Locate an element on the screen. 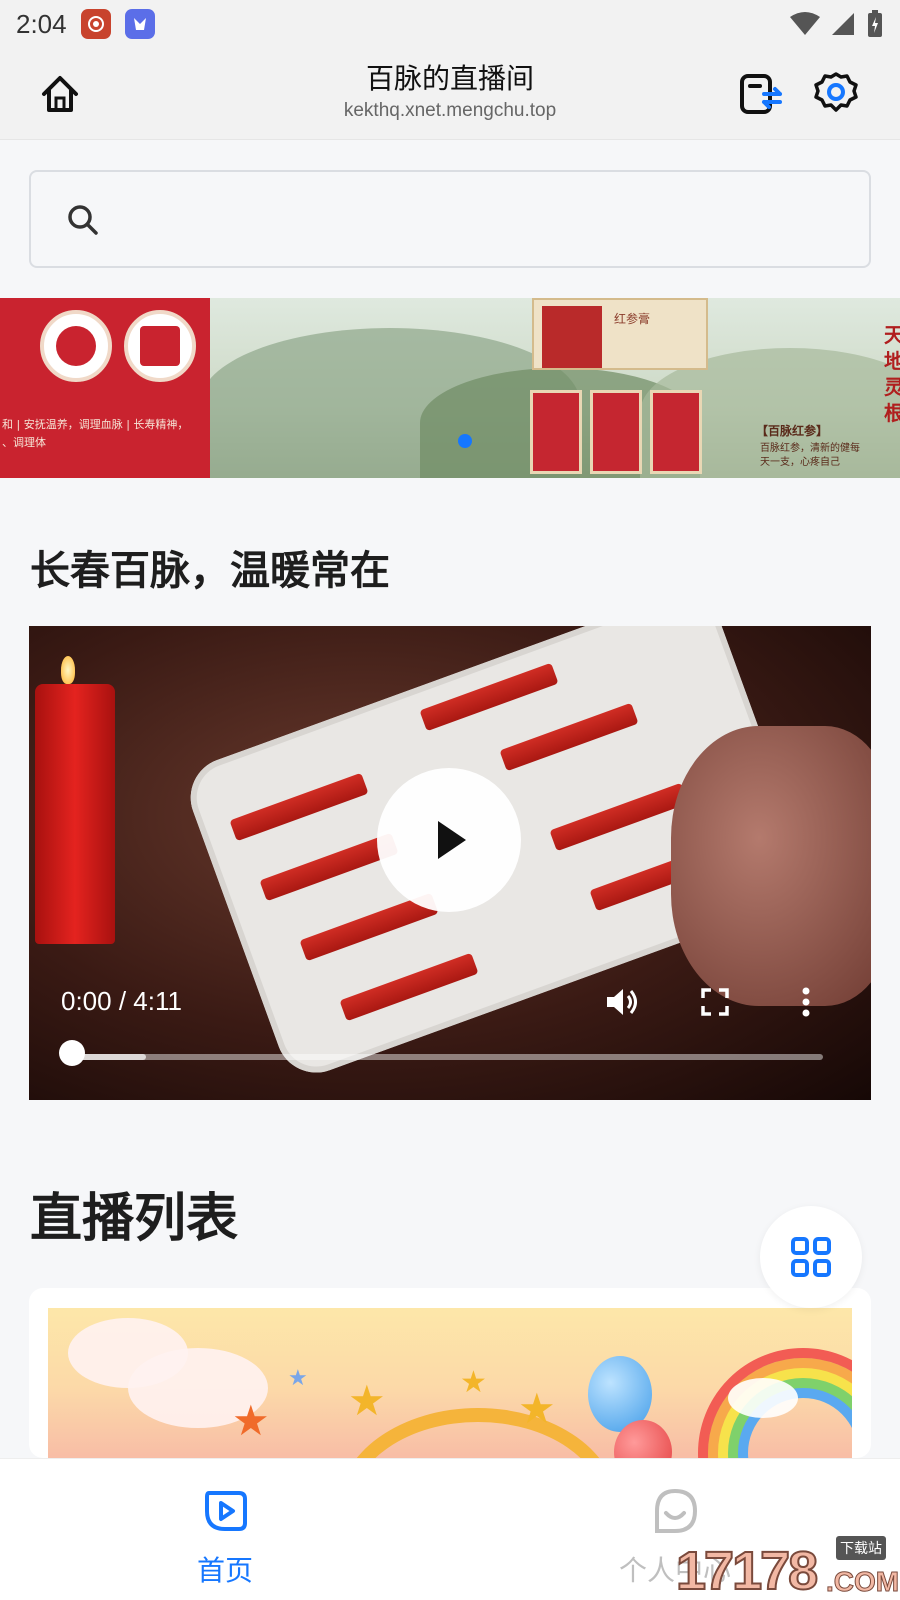  banner-caption-title: 【百脉红参】 is located at coordinates (792, 431).